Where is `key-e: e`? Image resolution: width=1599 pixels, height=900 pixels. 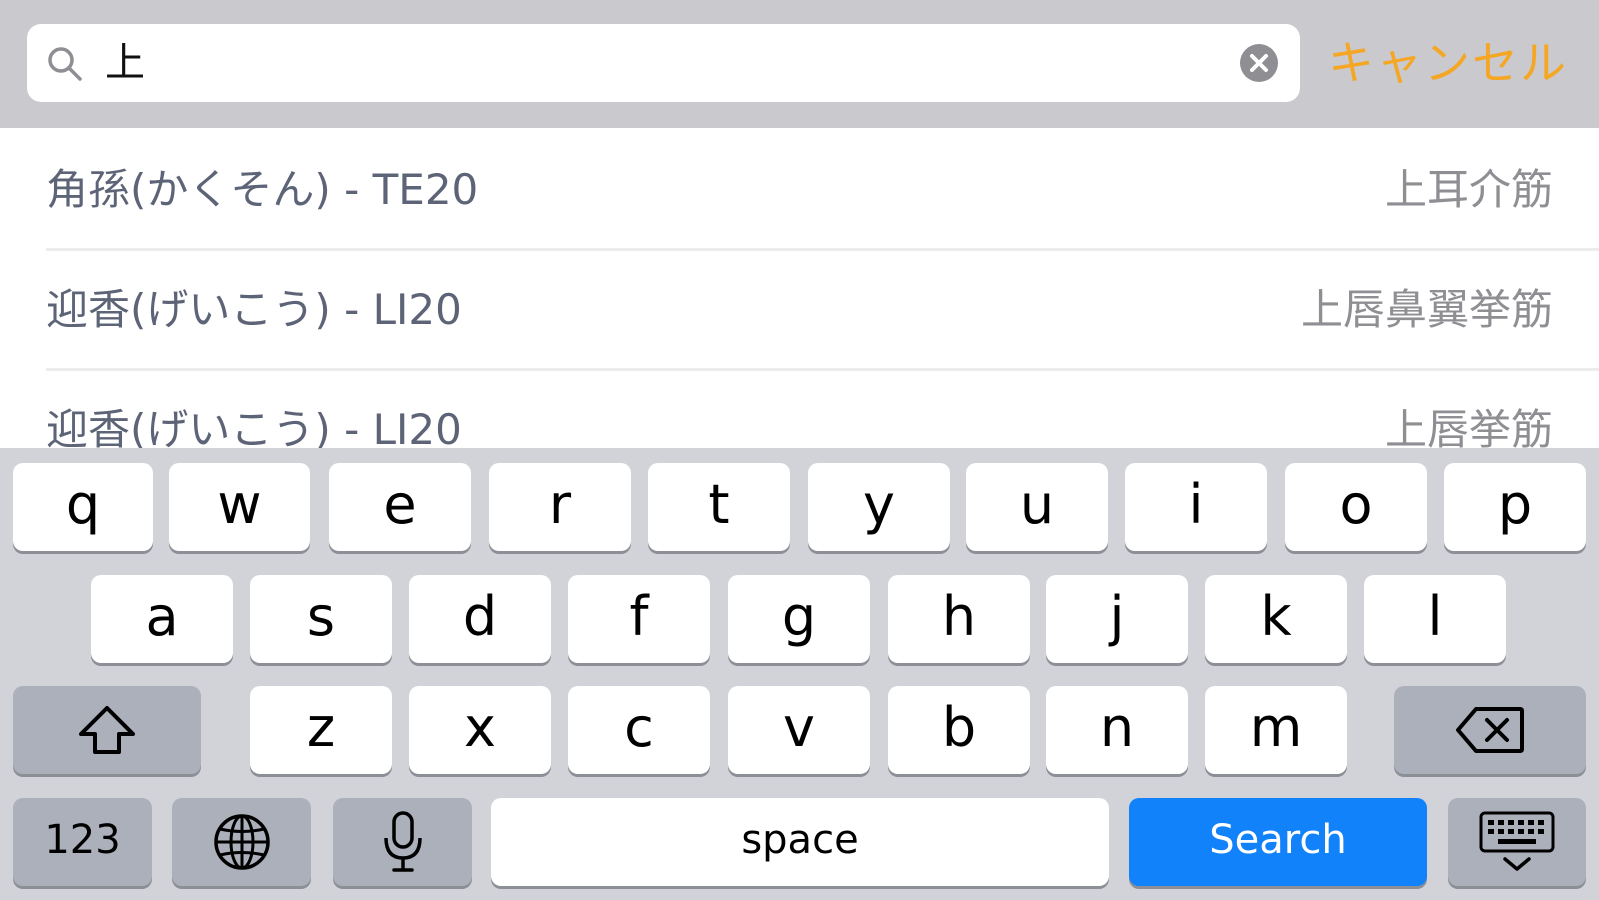
key-e: e is located at coordinates (400, 507).